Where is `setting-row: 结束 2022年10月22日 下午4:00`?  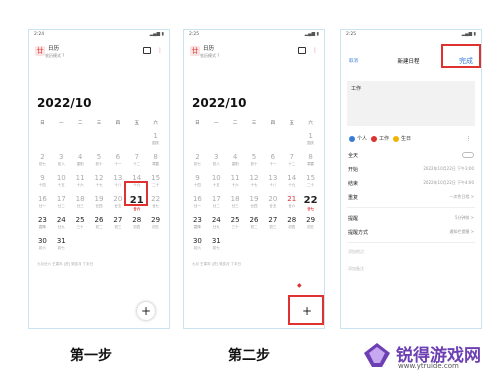
setting-row: 结束 2022年10月22日 下午4:00 is located at coordinates (411, 183).